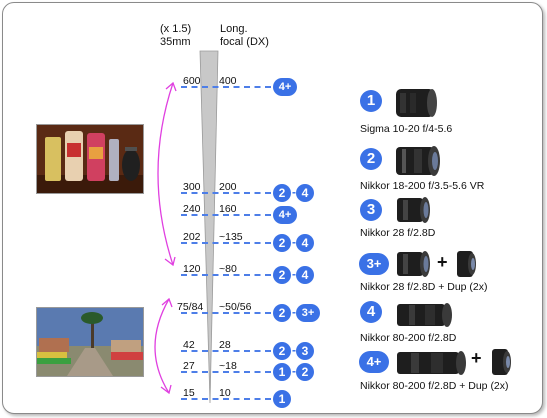 This screenshot has width=547, height=418. What do you see at coordinates (371, 210) in the screenshot?
I see `lens-badge-3: 3` at bounding box center [371, 210].